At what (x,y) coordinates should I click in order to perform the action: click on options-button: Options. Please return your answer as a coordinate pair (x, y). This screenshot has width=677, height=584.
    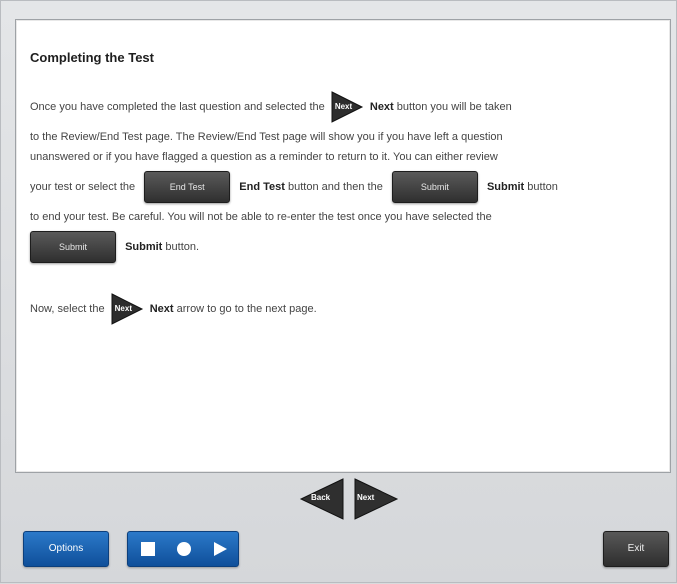
    Looking at the image, I should click on (66, 549).